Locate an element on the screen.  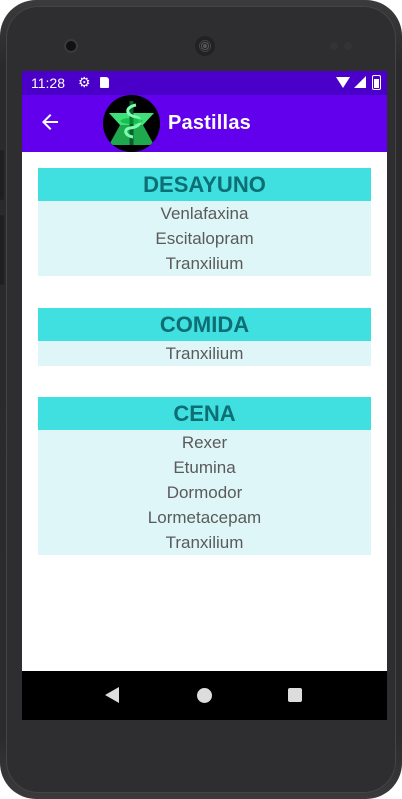
status-bar: 11:28 ⚙ is located at coordinates (204, 83).